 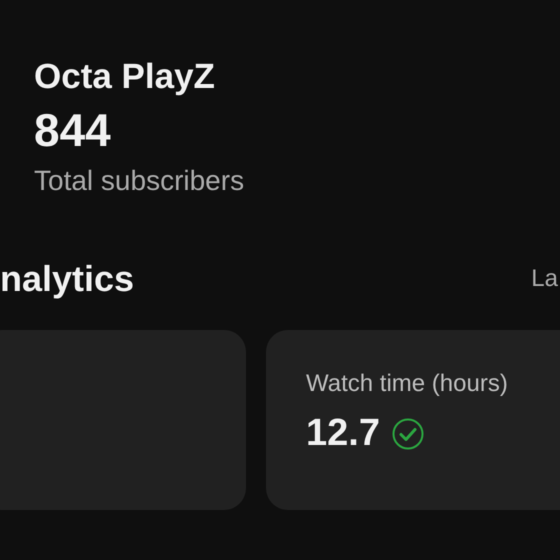 What do you see at coordinates (140, 181) in the screenshot?
I see `subscriber-label: Total subscribers` at bounding box center [140, 181].